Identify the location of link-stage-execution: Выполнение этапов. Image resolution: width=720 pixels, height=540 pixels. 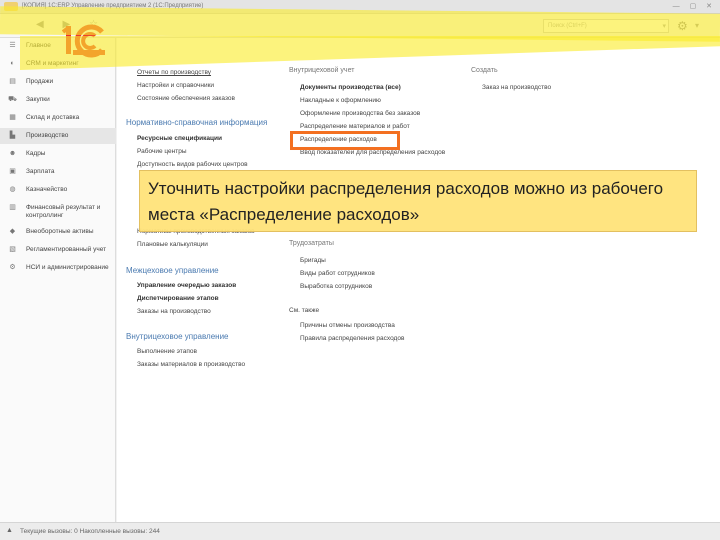
(167, 351).